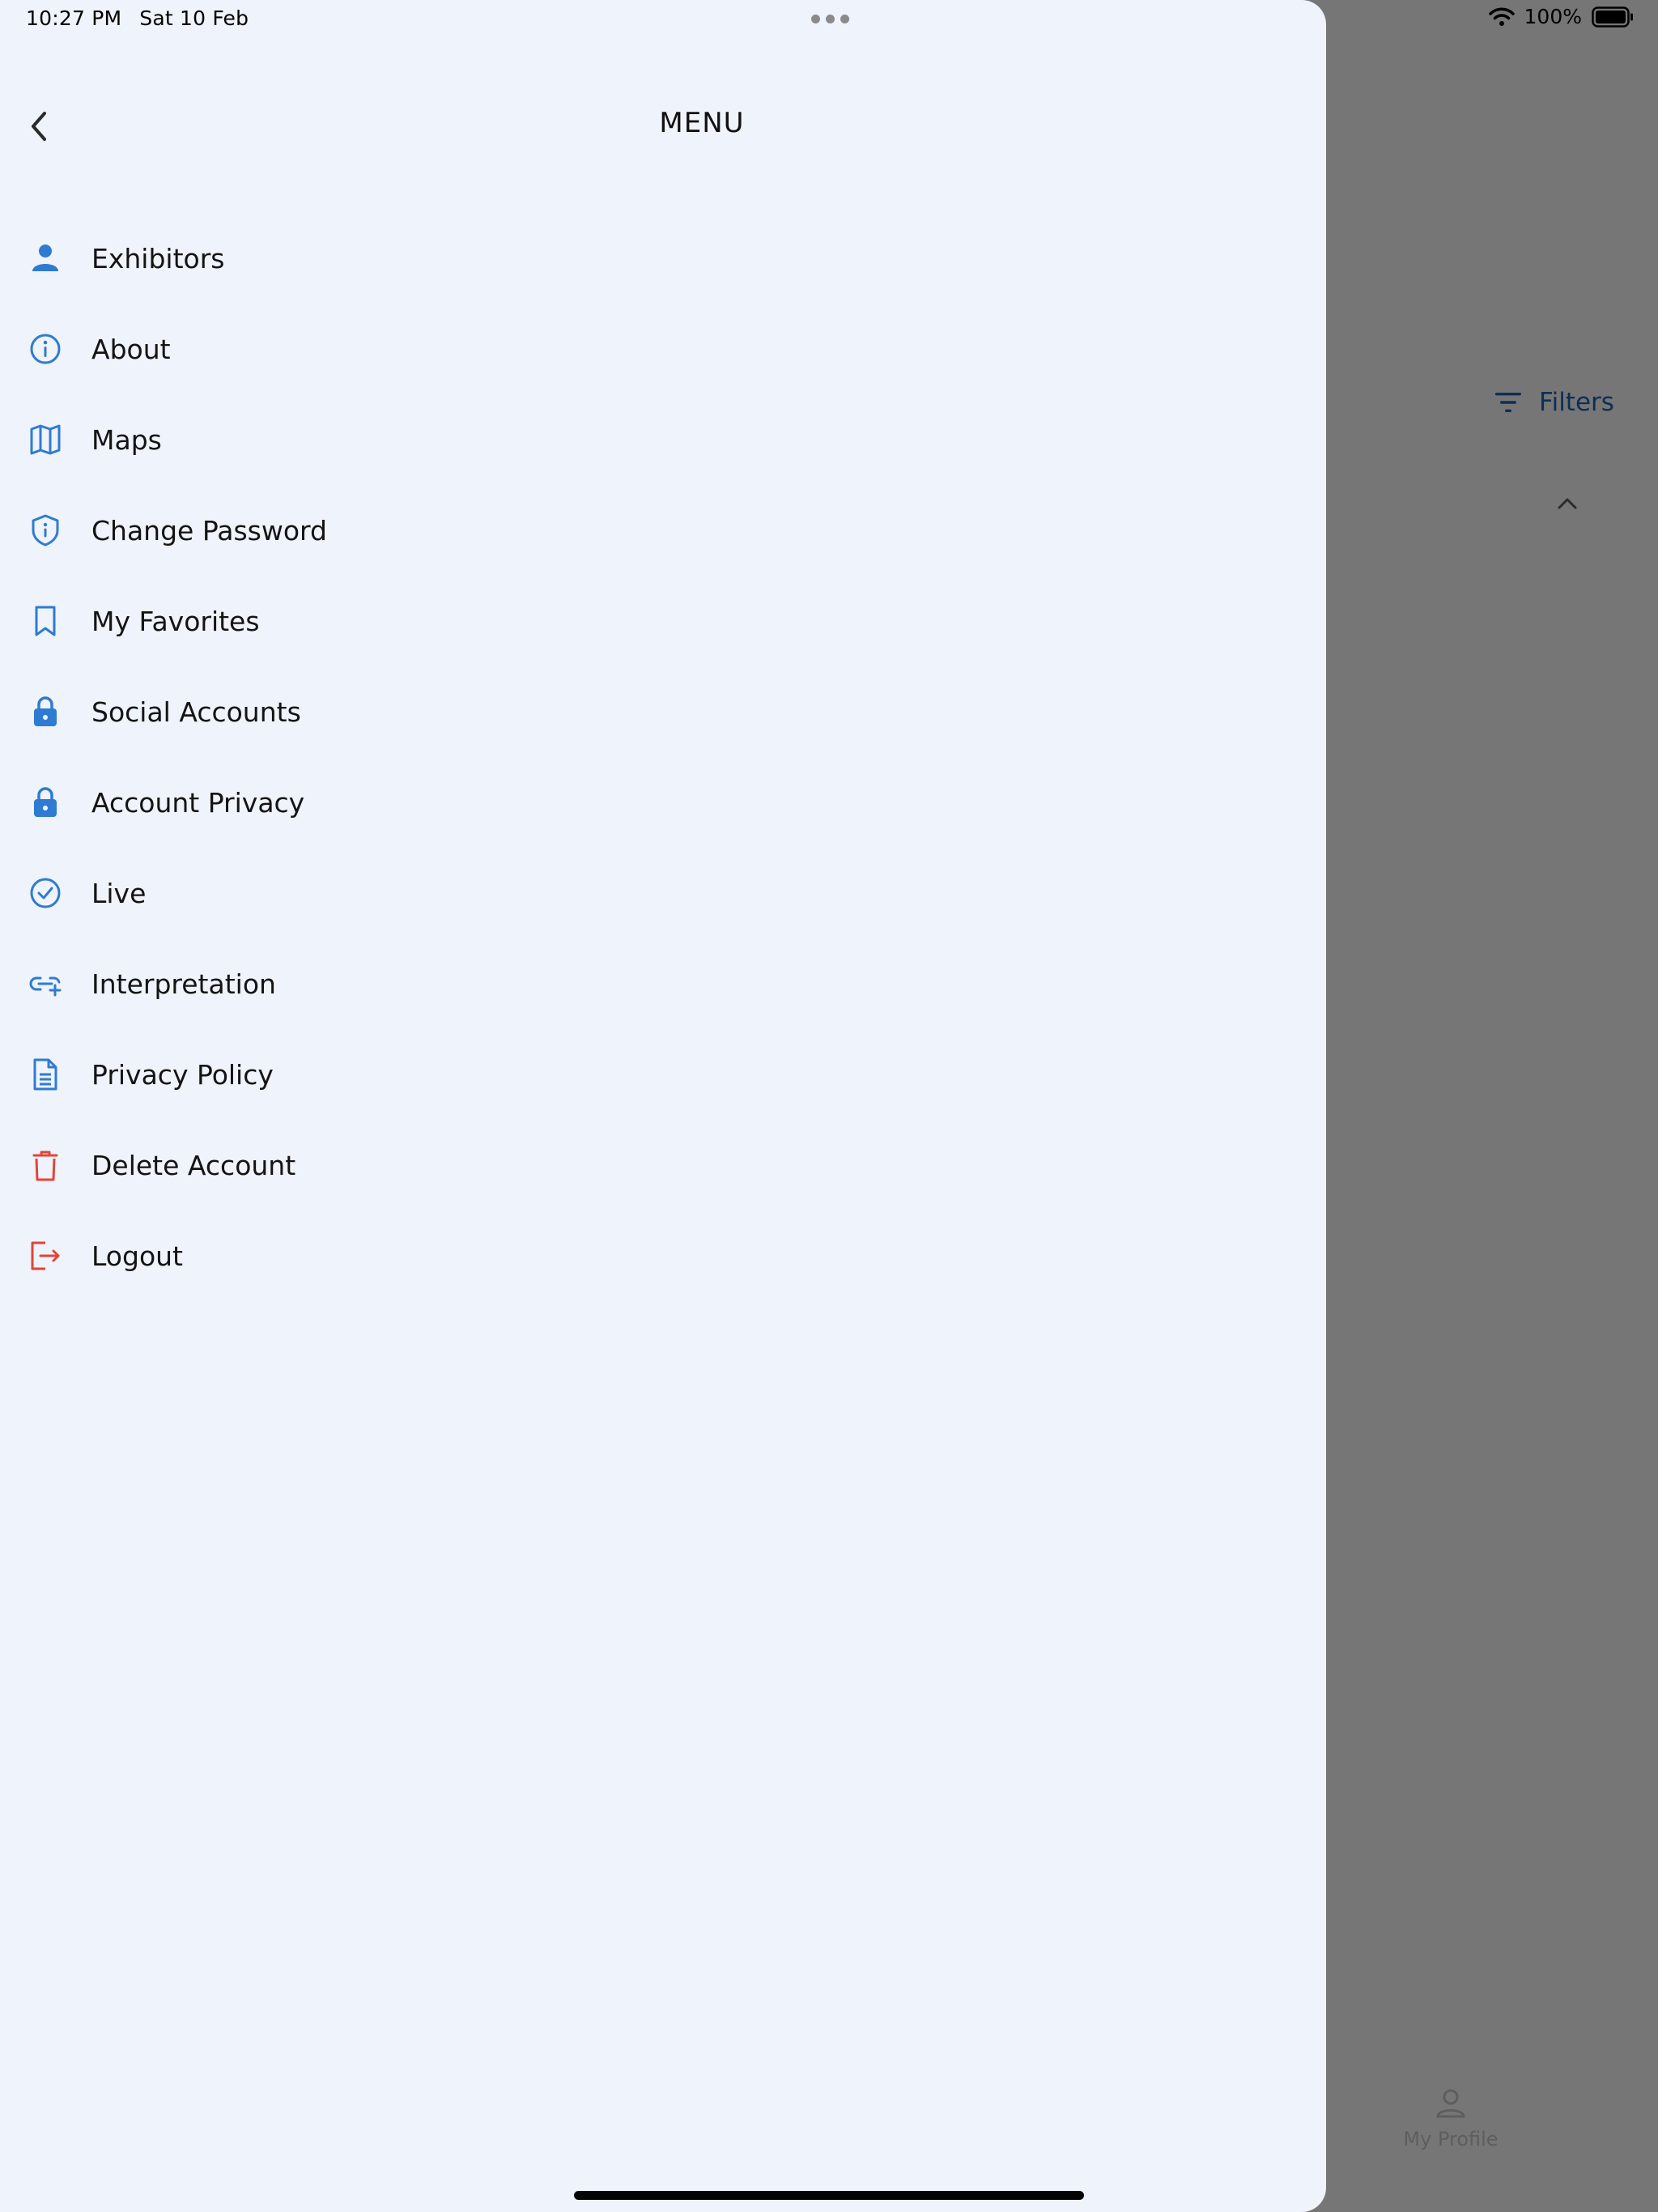 The image size is (1658, 2212). I want to click on map-icon, so click(45, 439).